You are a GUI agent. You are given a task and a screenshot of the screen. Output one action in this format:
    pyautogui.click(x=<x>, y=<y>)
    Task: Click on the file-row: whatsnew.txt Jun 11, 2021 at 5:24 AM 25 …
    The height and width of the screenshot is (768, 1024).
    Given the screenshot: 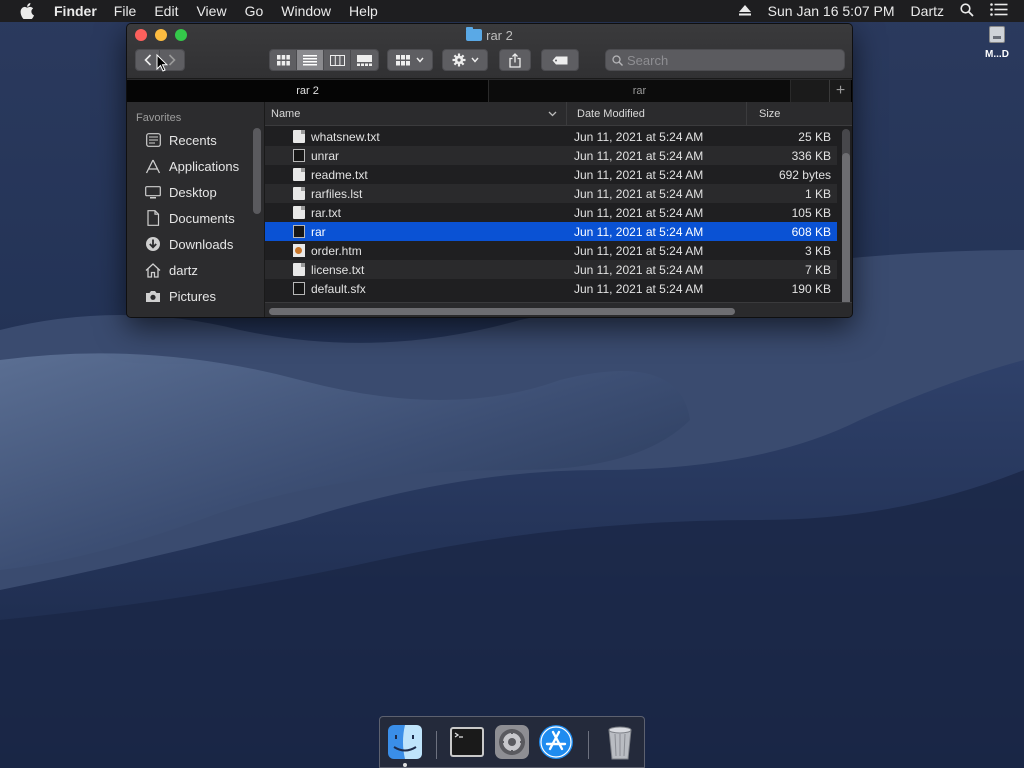 What is the action you would take?
    pyautogui.click(x=551, y=136)
    